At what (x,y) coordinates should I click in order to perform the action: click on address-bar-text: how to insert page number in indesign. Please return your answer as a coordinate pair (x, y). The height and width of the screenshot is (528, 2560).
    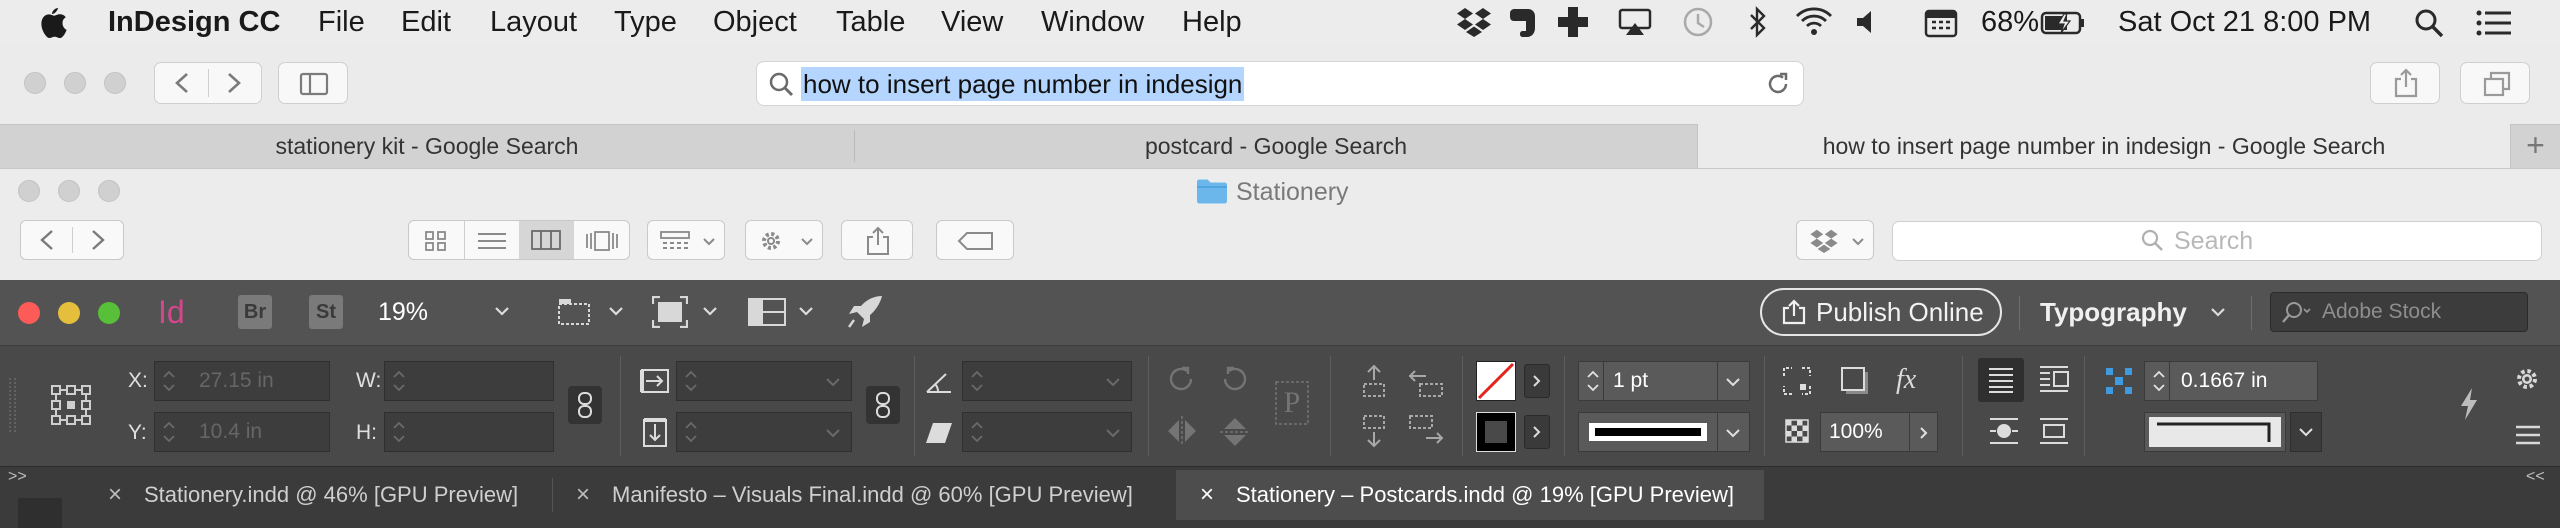
    Looking at the image, I should click on (1023, 84).